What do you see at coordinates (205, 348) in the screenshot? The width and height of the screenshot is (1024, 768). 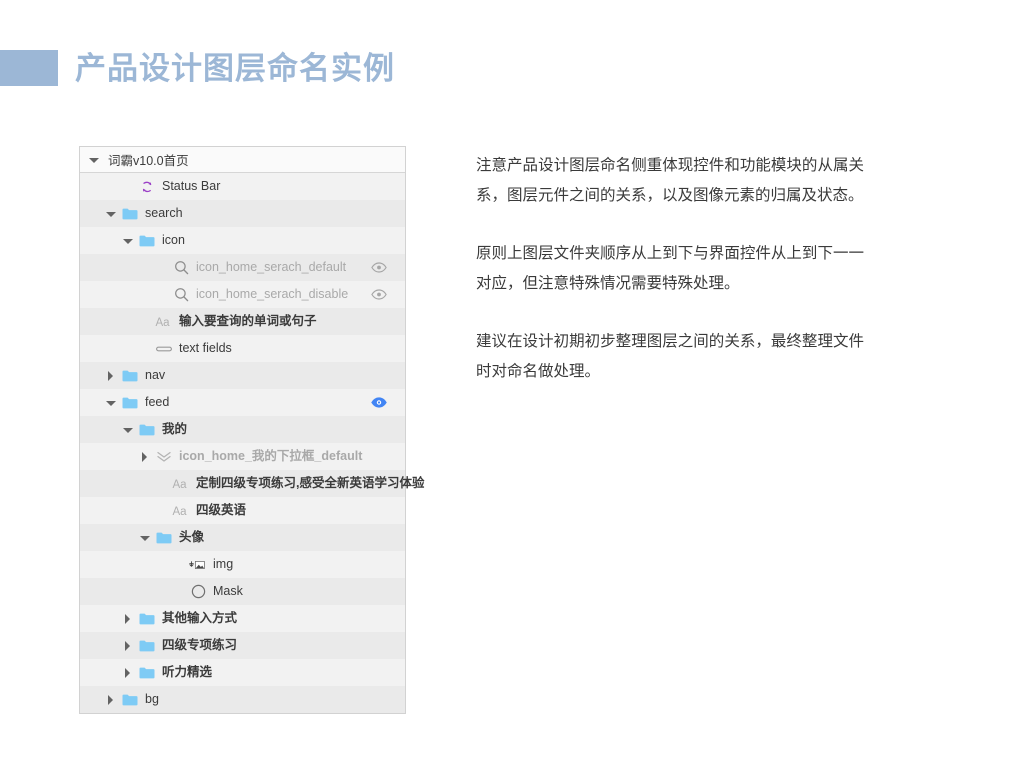 I see `layer-row-label: text fields` at bounding box center [205, 348].